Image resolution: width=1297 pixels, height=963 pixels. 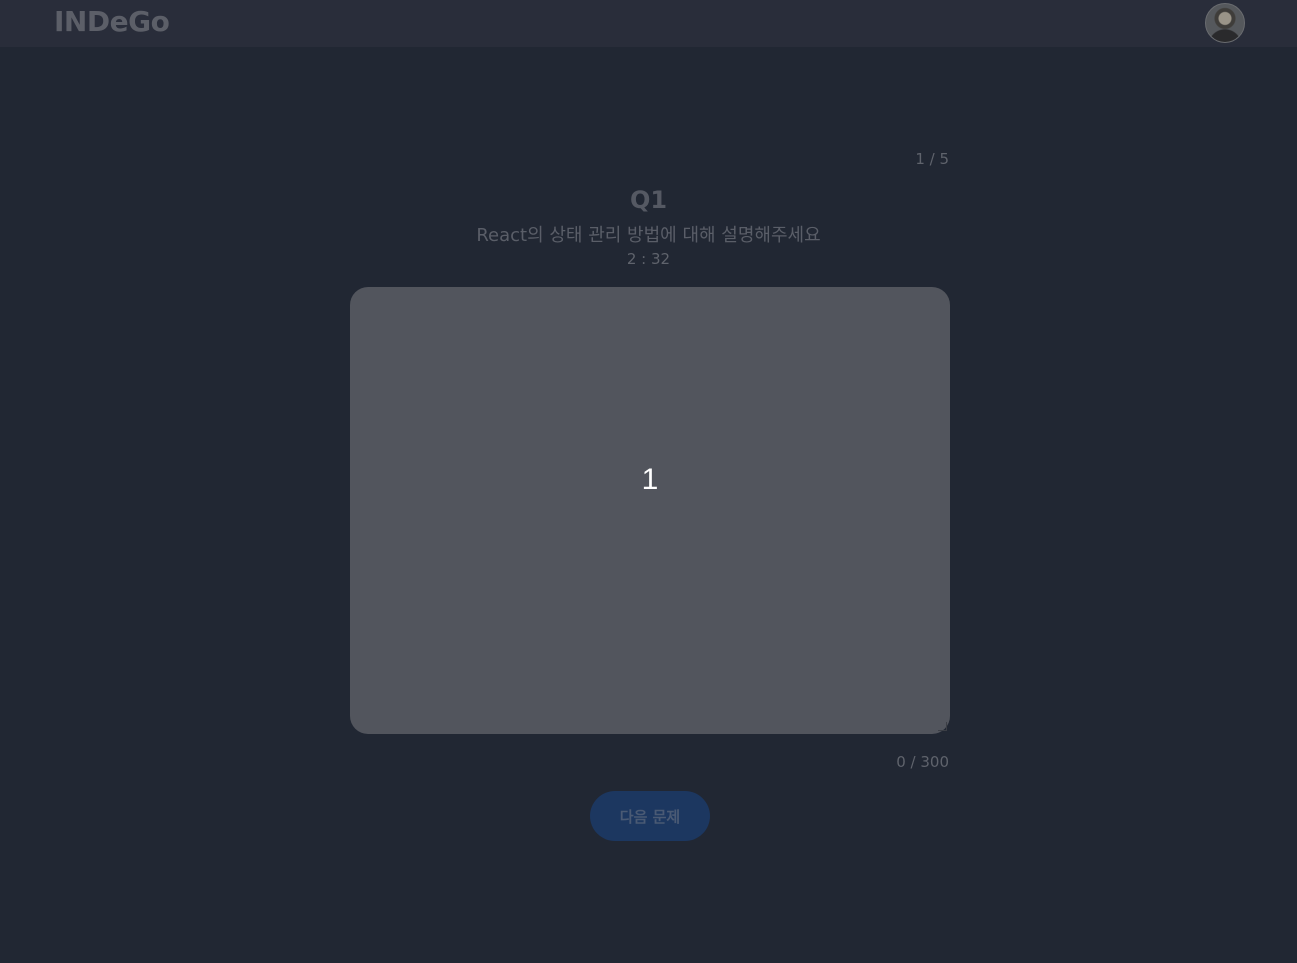 What do you see at coordinates (922, 762) in the screenshot?
I see `character-count: 0 / 300` at bounding box center [922, 762].